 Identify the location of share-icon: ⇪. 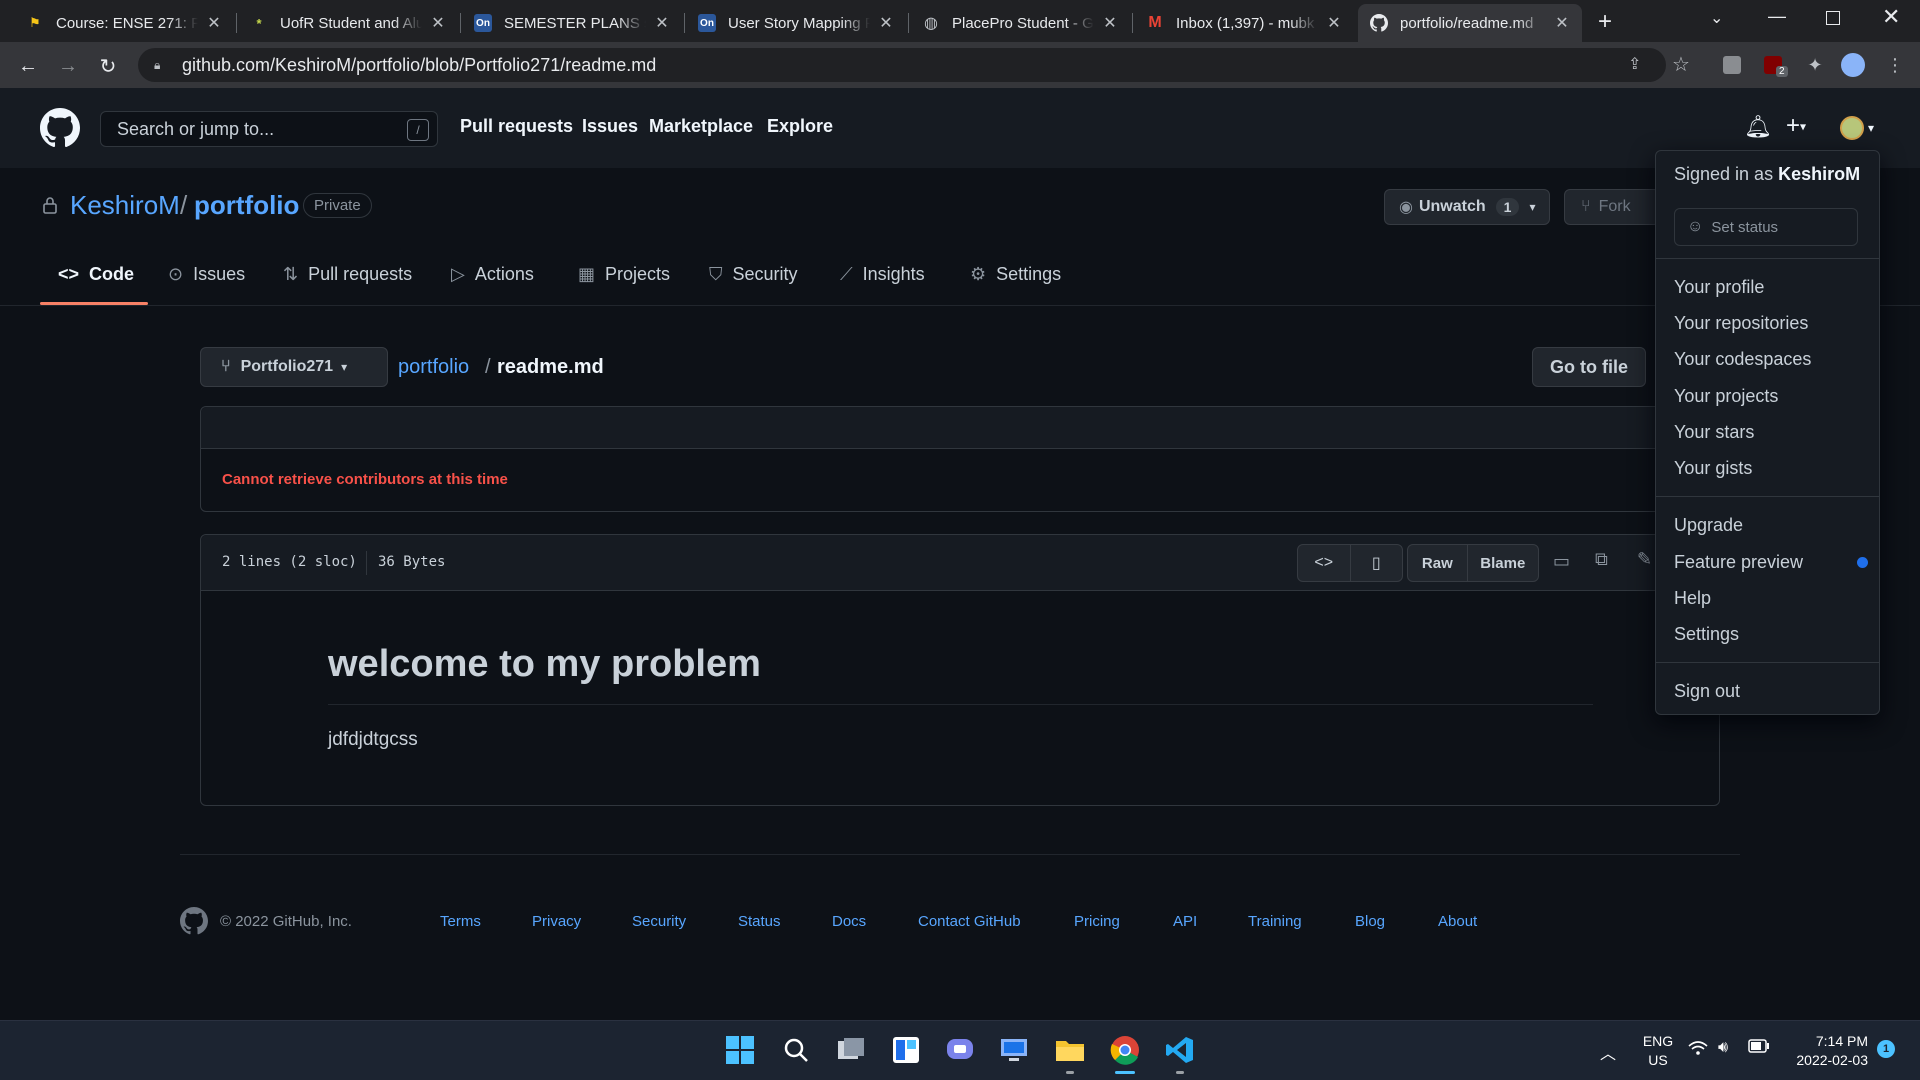
(1634, 64).